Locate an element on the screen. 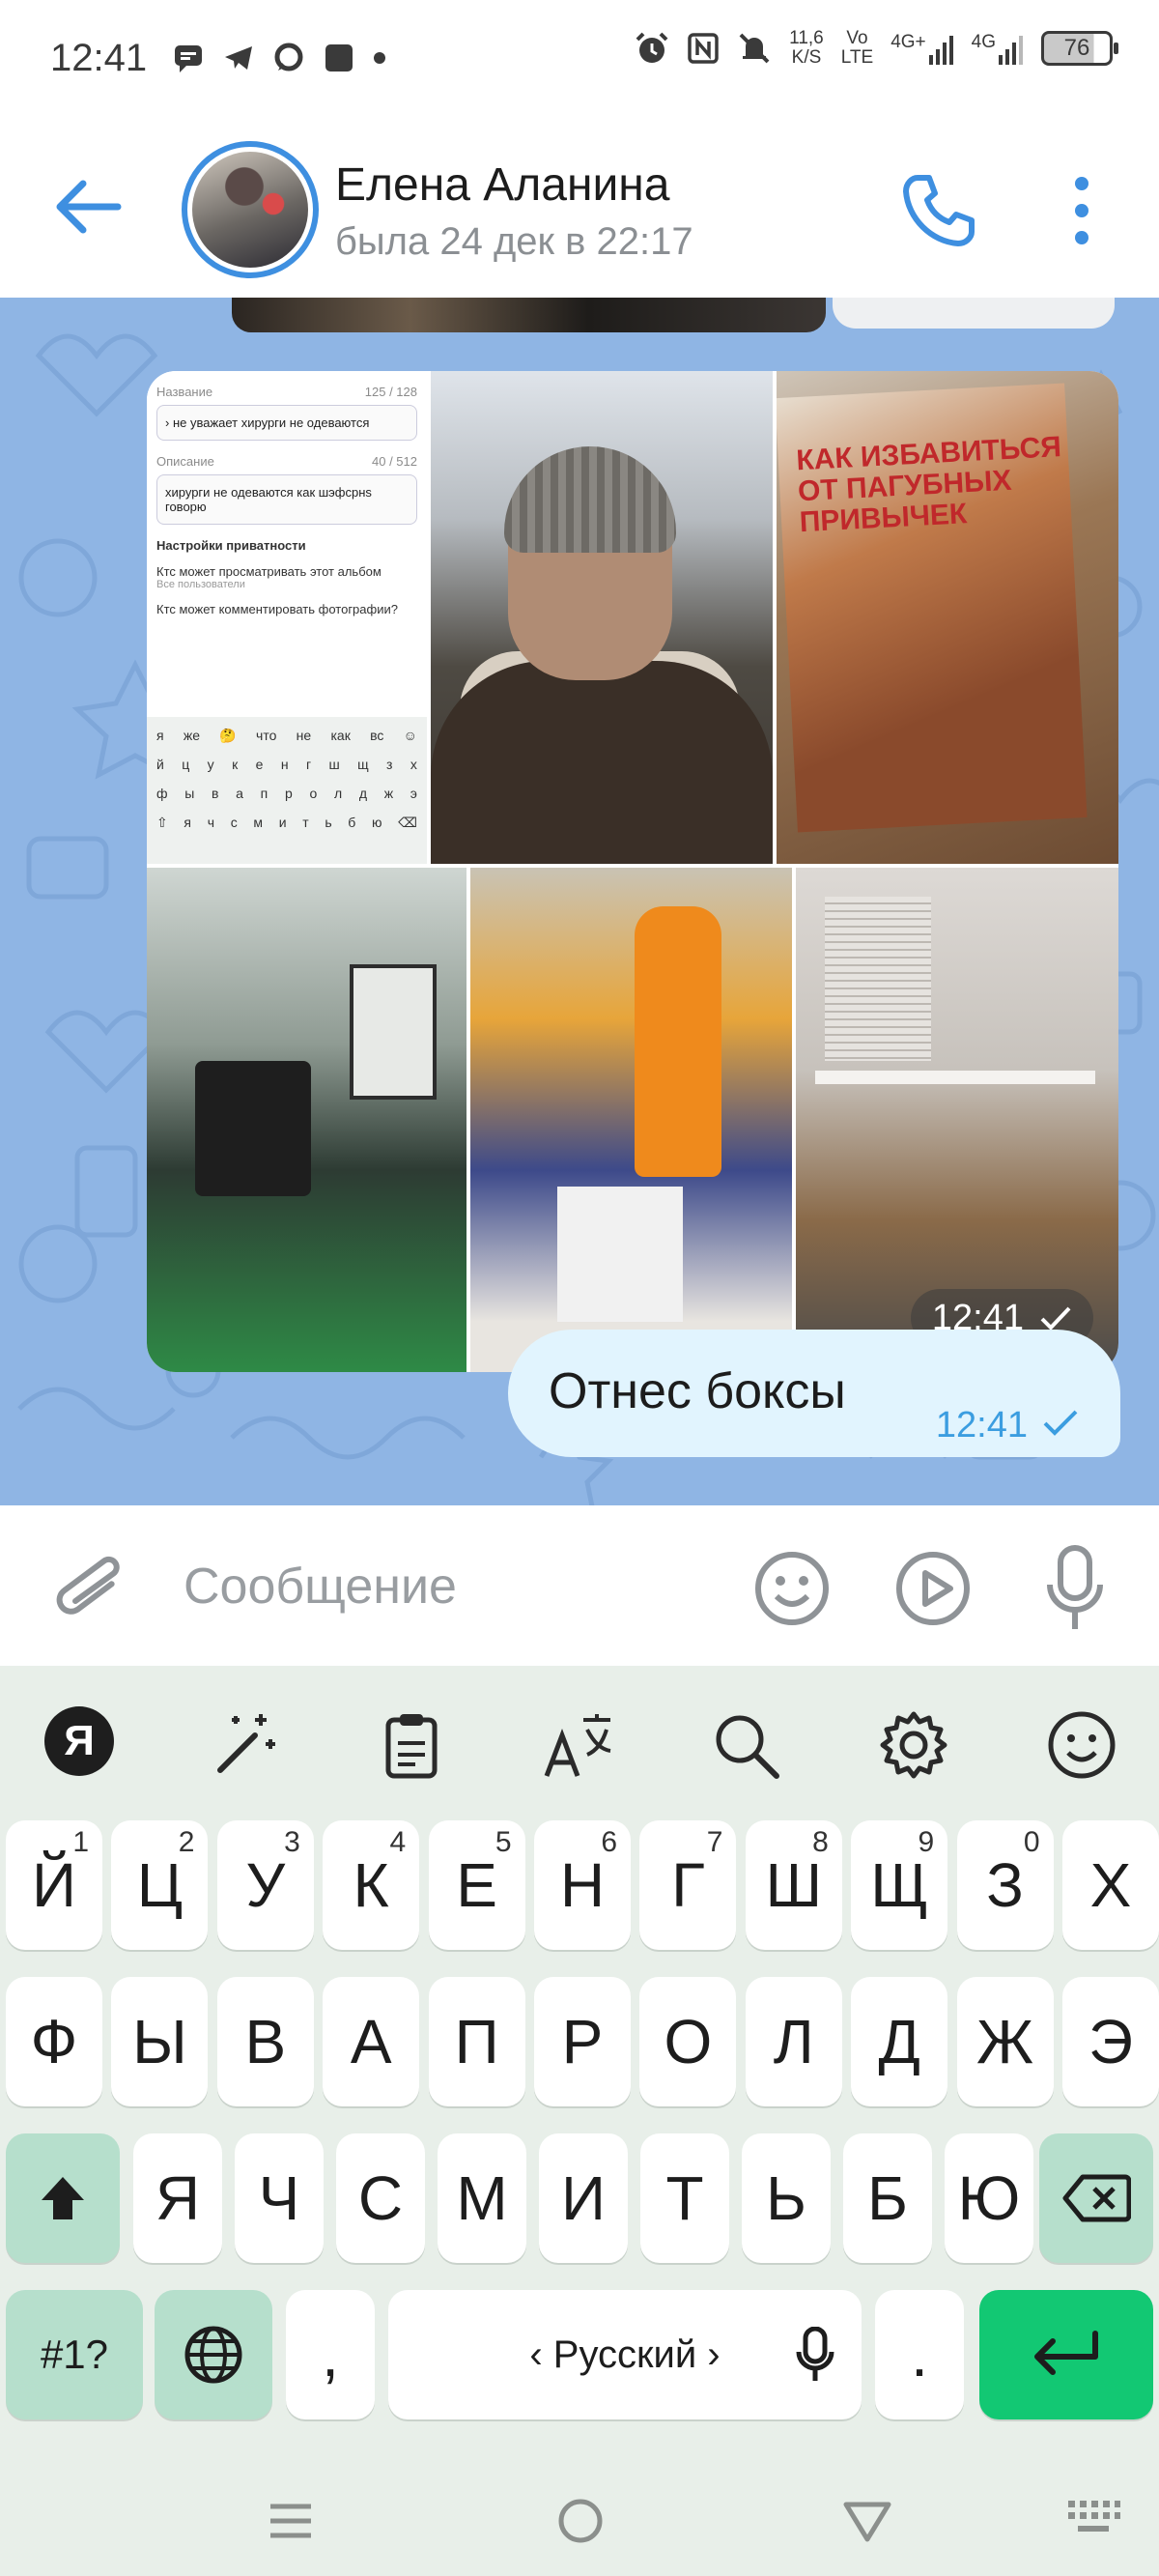 This screenshot has width=1159, height=2576. mini-key: у is located at coordinates (210, 765).